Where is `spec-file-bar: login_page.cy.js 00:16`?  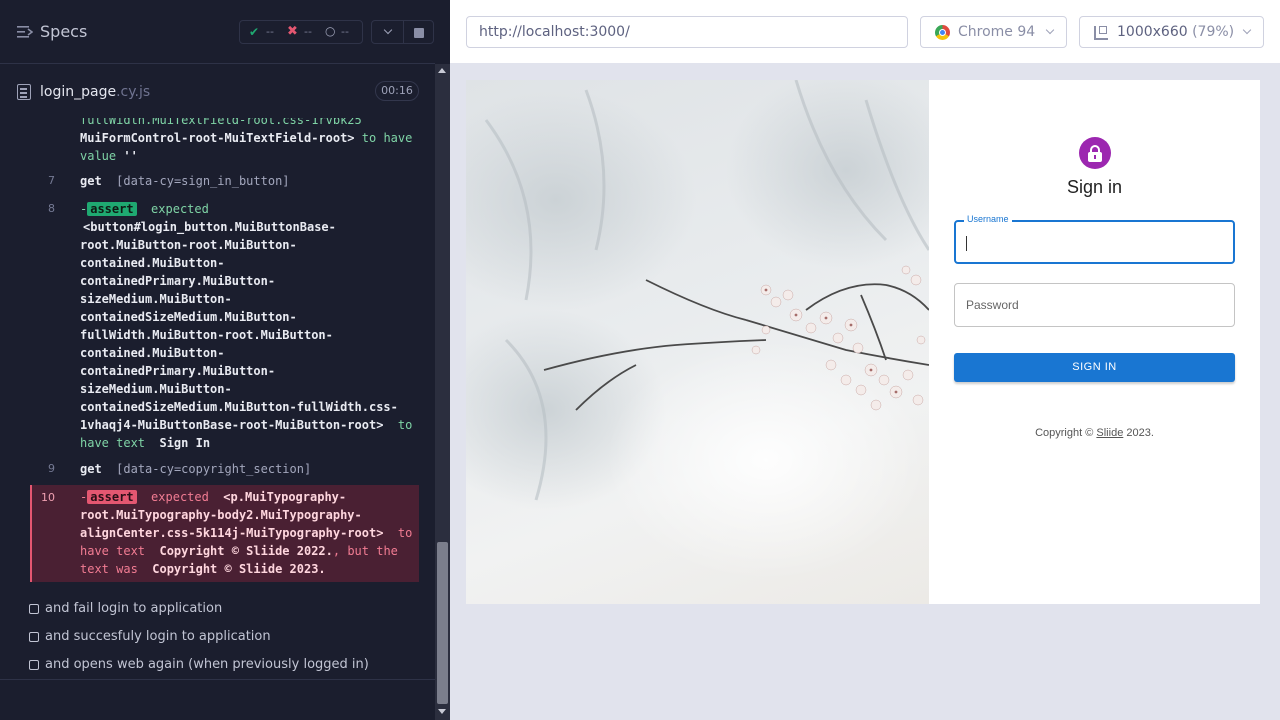
spec-file-bar: login_page.cy.js 00:16 is located at coordinates (217, 91).